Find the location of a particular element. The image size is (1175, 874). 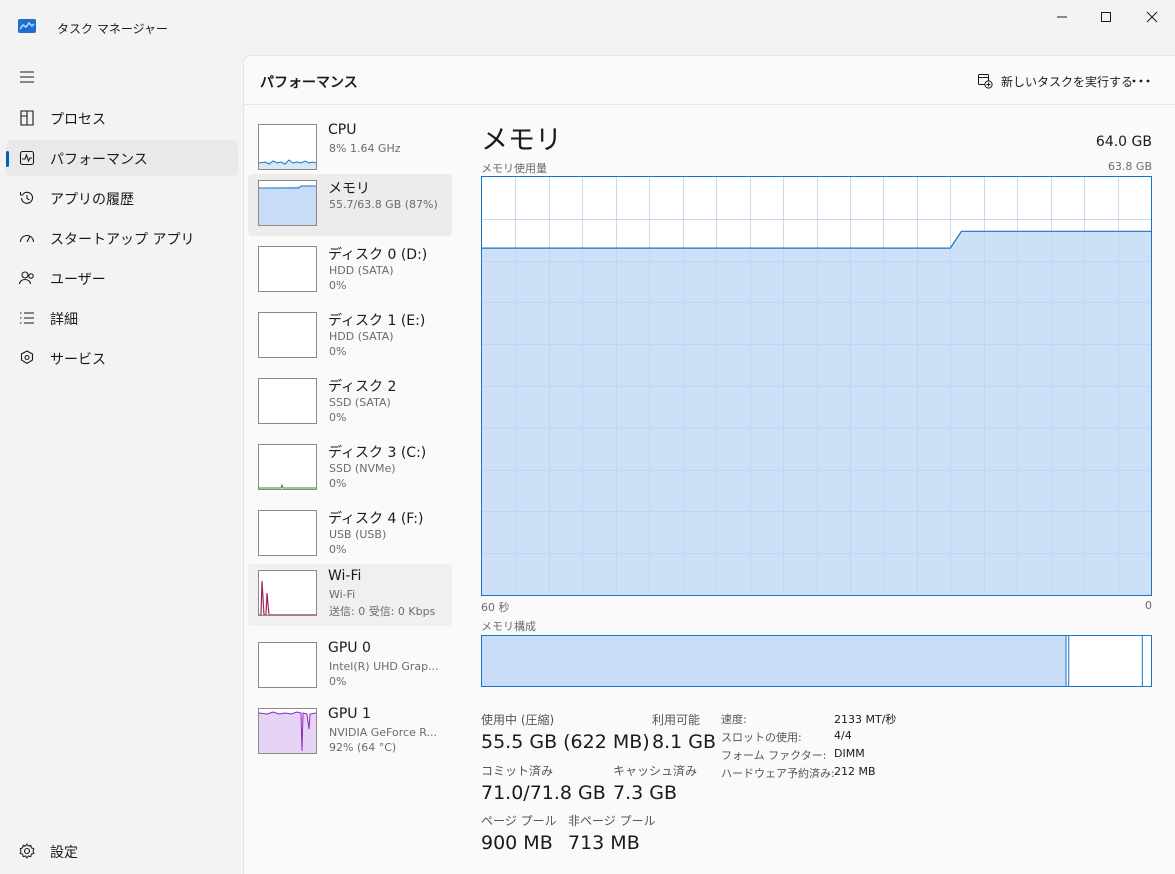

memory-thumbnail is located at coordinates (287, 203).